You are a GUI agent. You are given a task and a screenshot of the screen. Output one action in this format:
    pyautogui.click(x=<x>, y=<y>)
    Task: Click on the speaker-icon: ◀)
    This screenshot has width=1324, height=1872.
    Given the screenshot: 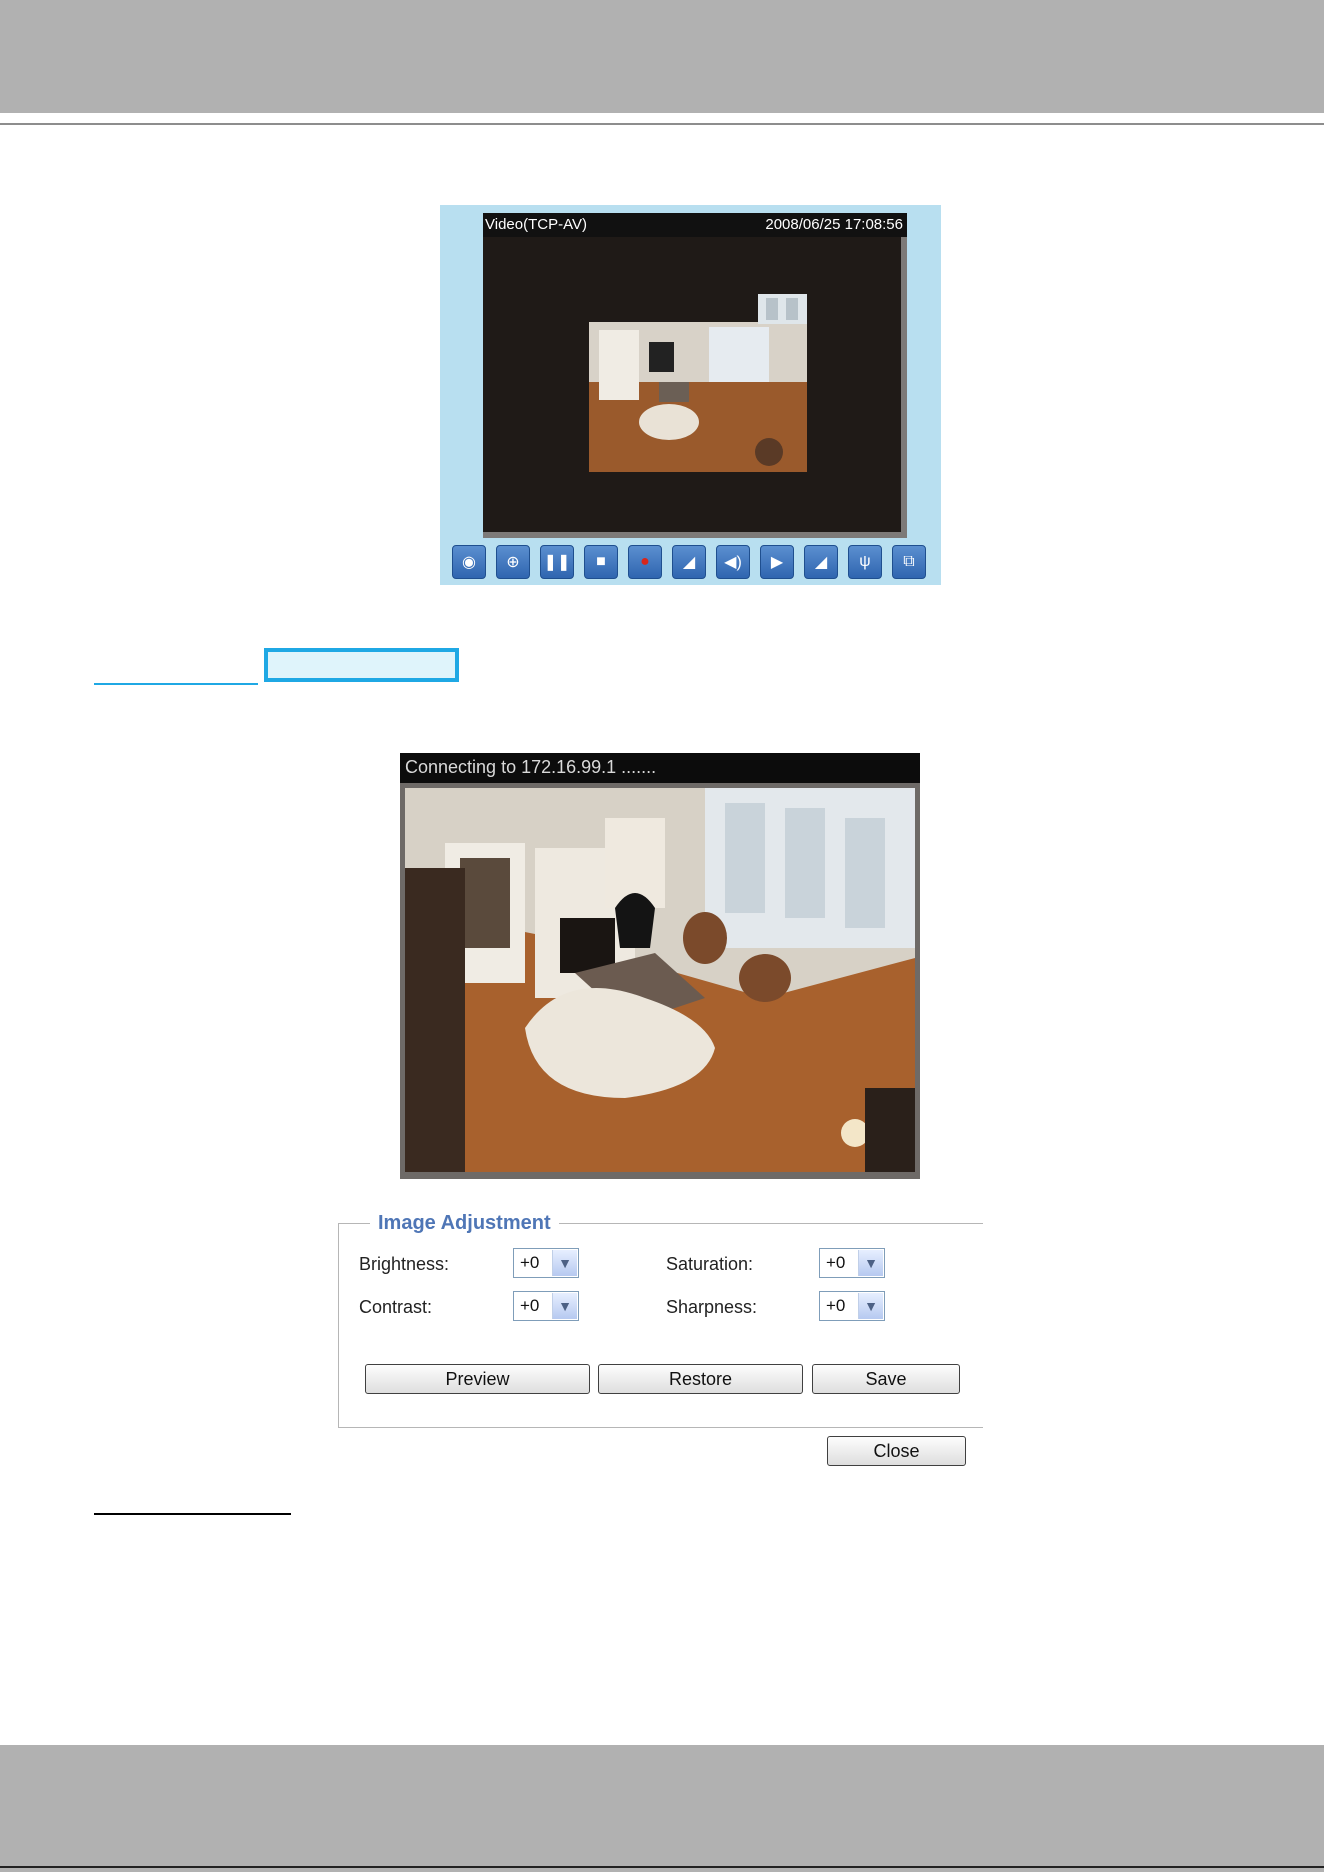 What is the action you would take?
    pyautogui.click(x=733, y=562)
    